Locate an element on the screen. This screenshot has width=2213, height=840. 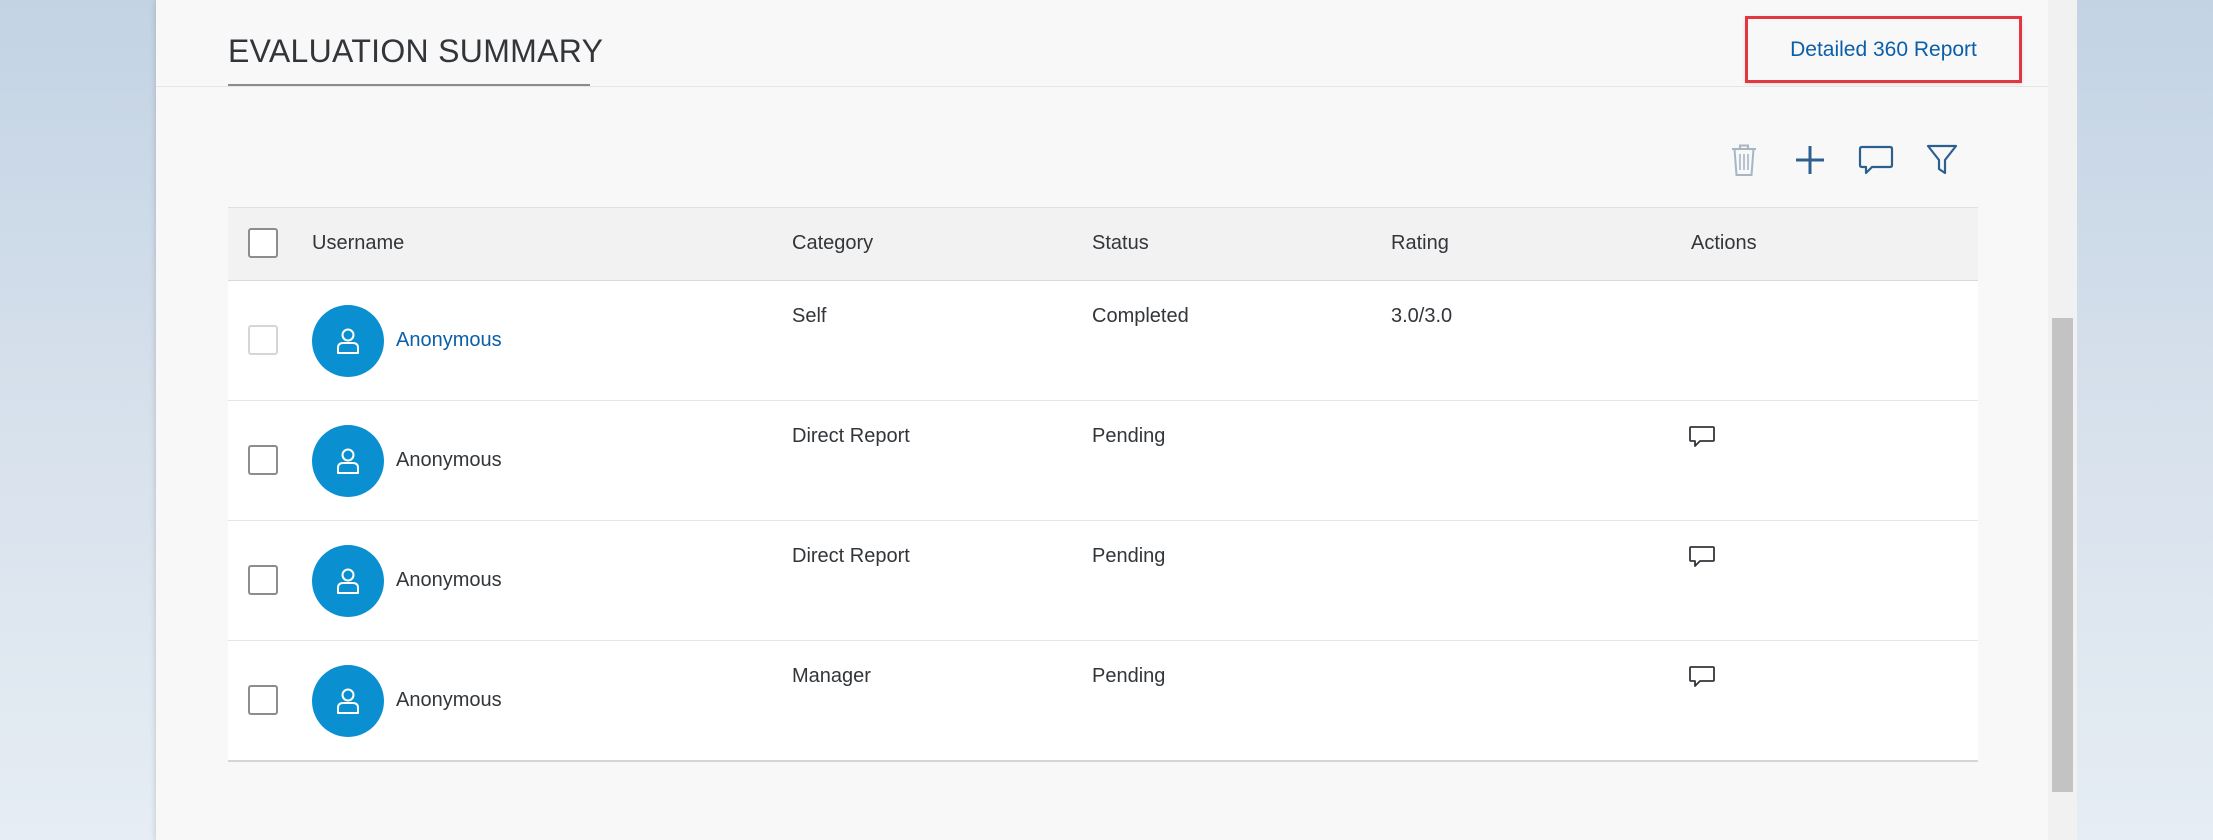
add-button is located at coordinates (1810, 160).